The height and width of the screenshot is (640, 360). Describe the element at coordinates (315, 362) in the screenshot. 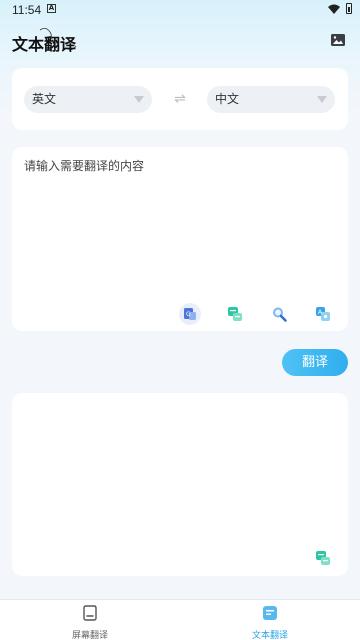

I see `translate-button: 翻译` at that location.